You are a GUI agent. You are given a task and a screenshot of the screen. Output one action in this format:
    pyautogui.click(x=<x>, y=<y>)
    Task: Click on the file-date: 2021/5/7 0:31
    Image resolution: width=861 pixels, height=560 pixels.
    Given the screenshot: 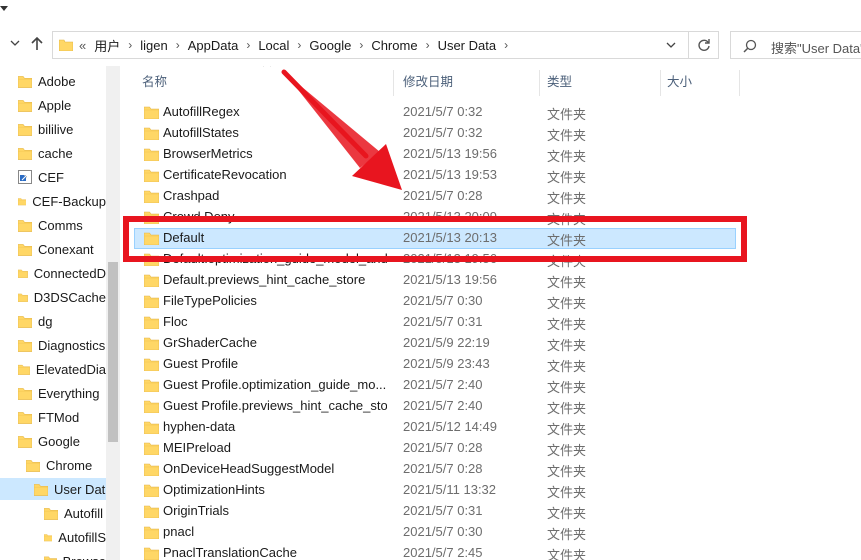 What is the action you would take?
    pyautogui.click(x=443, y=510)
    